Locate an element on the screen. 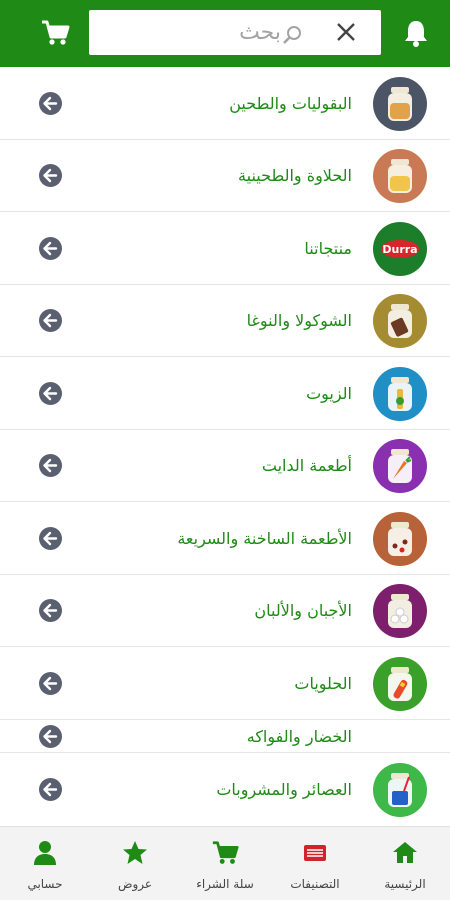 The width and height of the screenshot is (450, 901). category-row: الأجبان والألبان is located at coordinates (225, 611).